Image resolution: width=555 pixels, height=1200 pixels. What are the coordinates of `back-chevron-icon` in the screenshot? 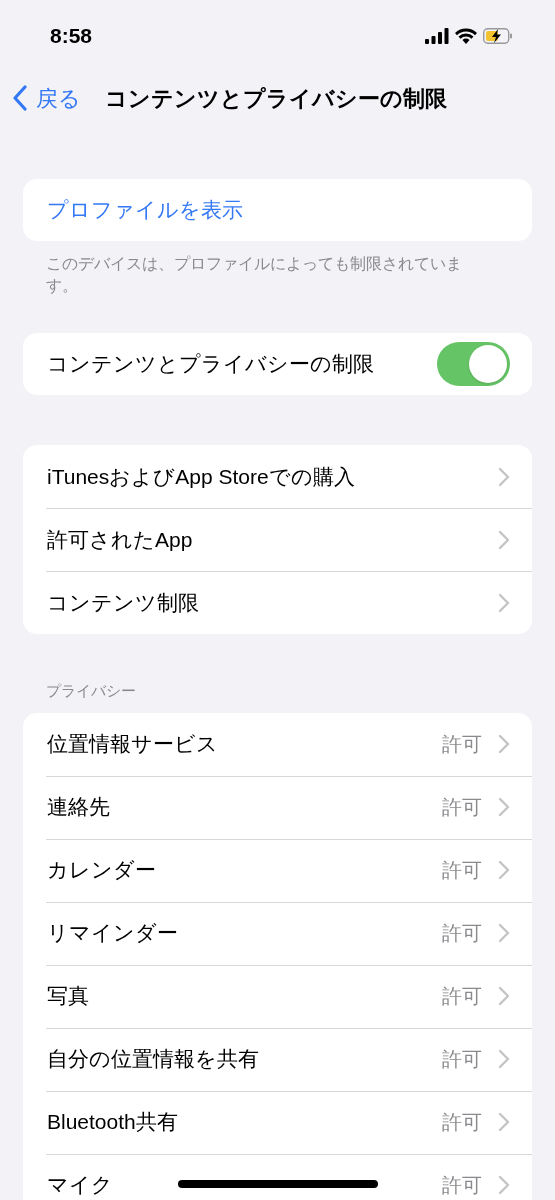 It's located at (20, 98).